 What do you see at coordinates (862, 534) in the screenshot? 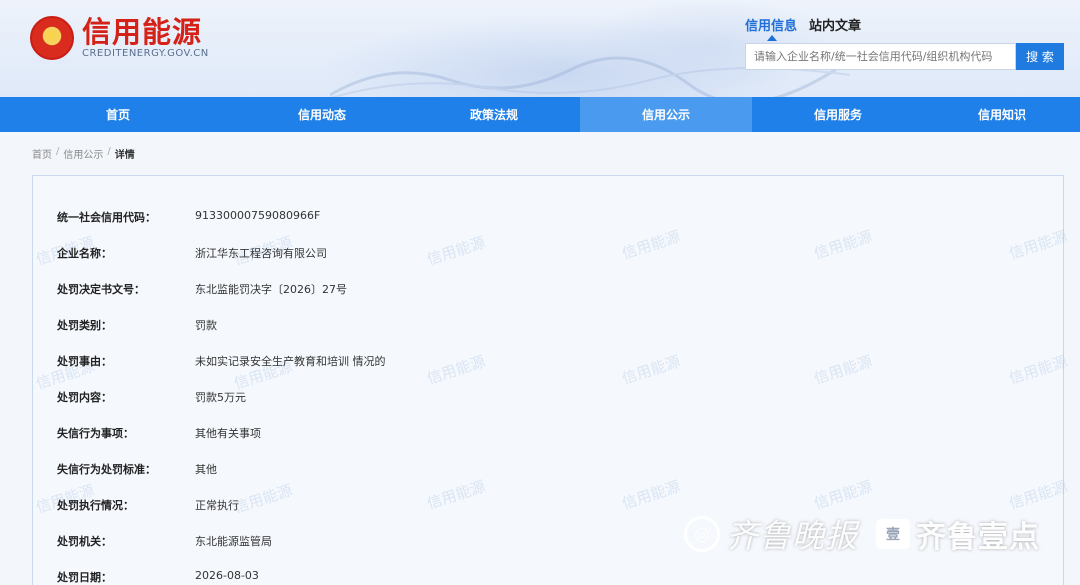
I see `media-brand-watermark: ◎ 齐鲁晚报 壹 齐鲁壹点` at bounding box center [862, 534].